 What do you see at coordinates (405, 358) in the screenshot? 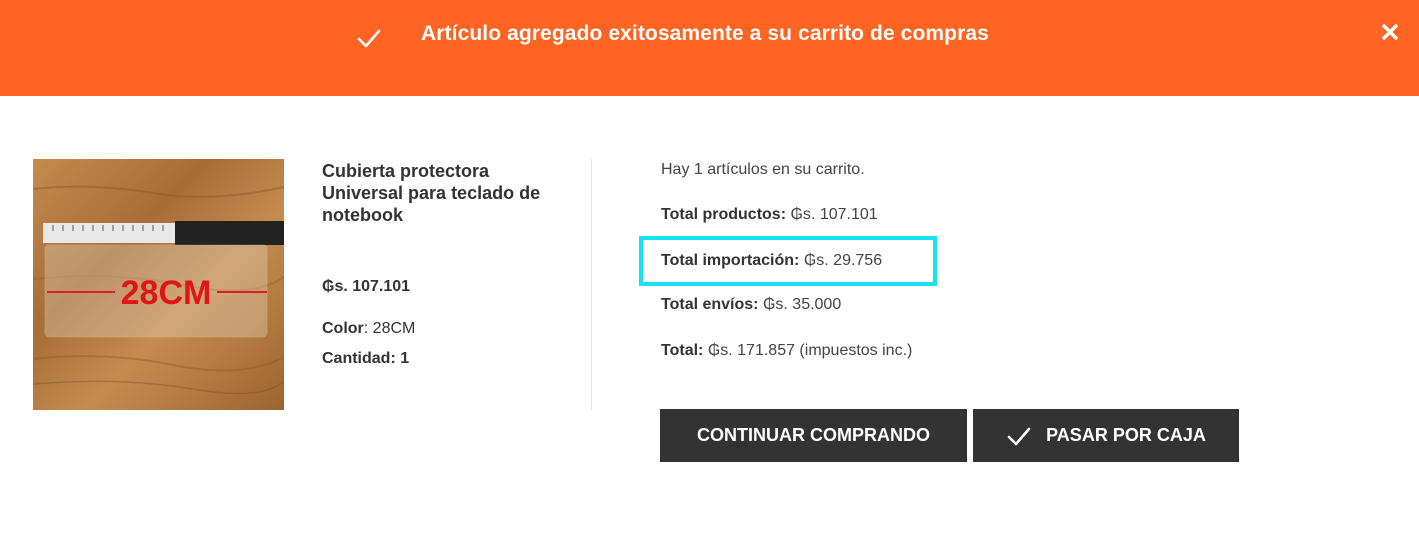
I see `quantity-value: 1` at bounding box center [405, 358].